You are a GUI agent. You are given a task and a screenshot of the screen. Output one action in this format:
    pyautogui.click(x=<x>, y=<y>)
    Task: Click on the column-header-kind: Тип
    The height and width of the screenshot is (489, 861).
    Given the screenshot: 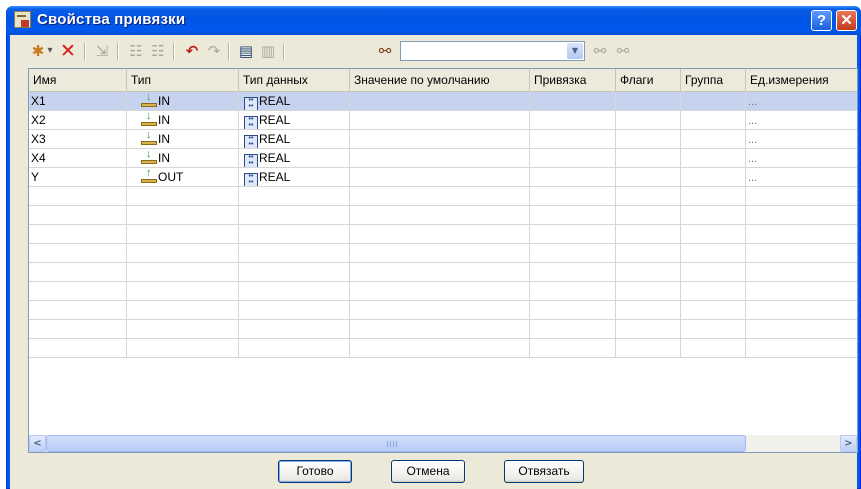 What is the action you would take?
    pyautogui.click(x=183, y=80)
    